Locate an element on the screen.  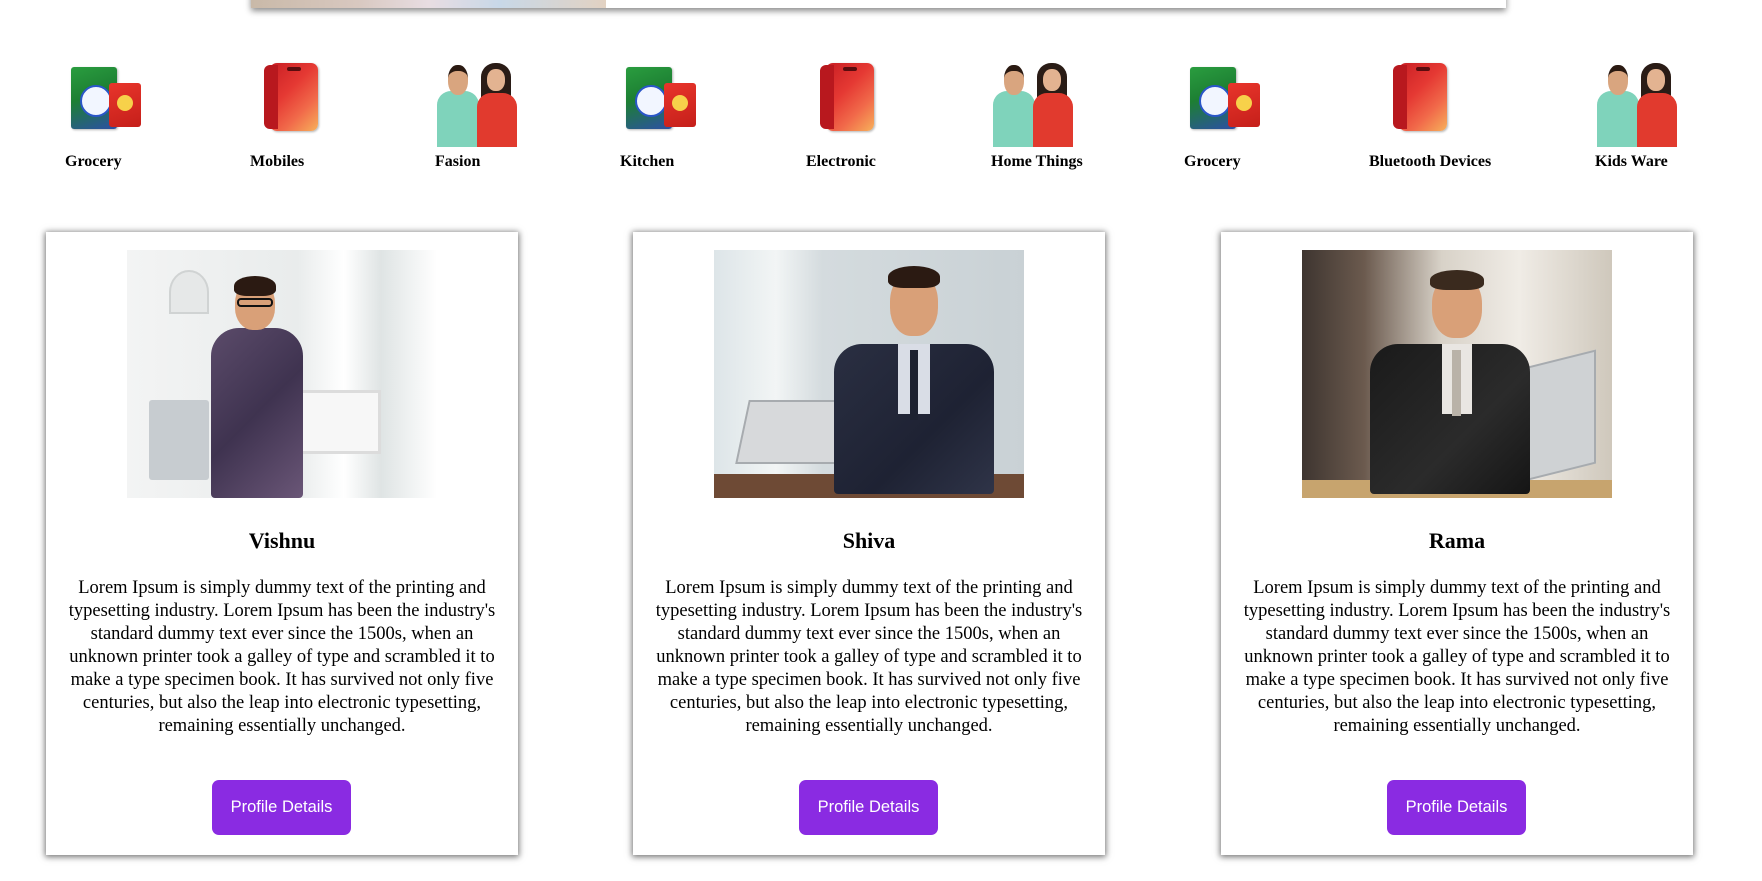
category-item-grocery-2: Grocery is located at coordinates (1227, 117).